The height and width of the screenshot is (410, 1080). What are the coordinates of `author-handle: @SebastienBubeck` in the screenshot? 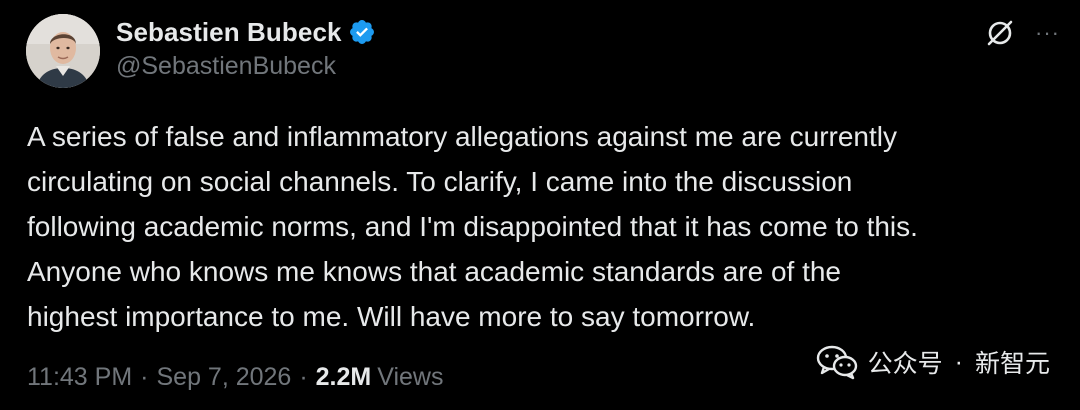 It's located at (246, 66).